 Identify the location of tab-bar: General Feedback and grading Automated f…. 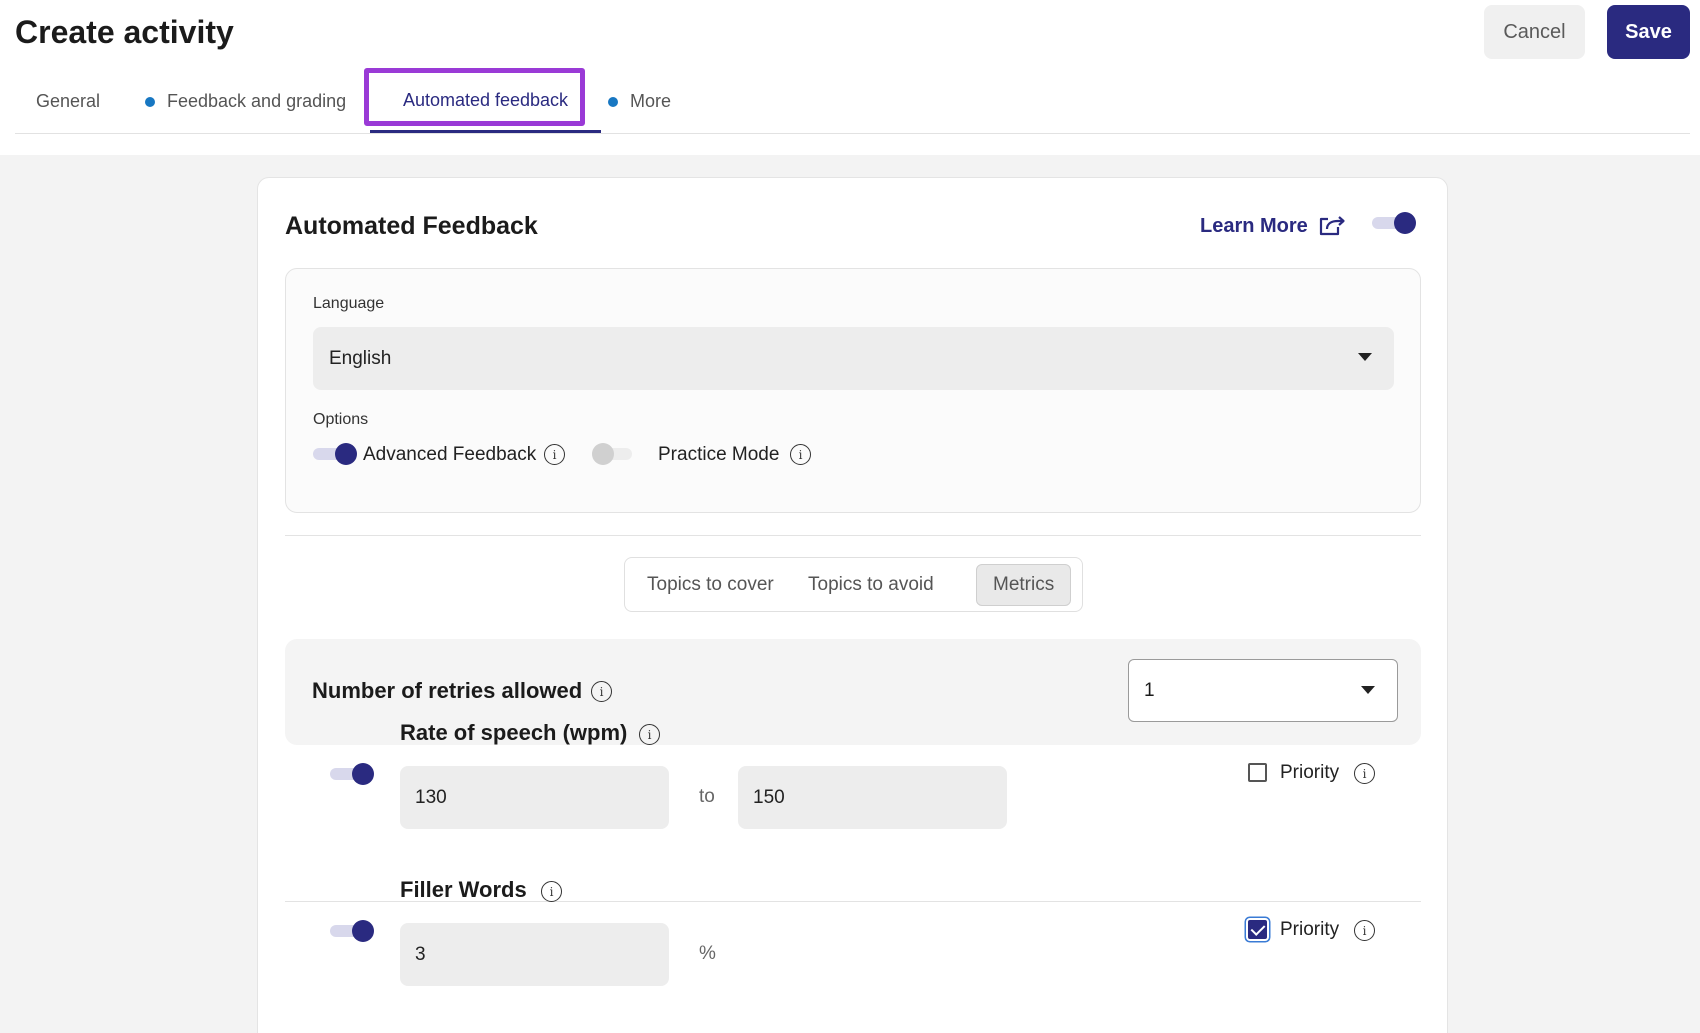
(852, 102).